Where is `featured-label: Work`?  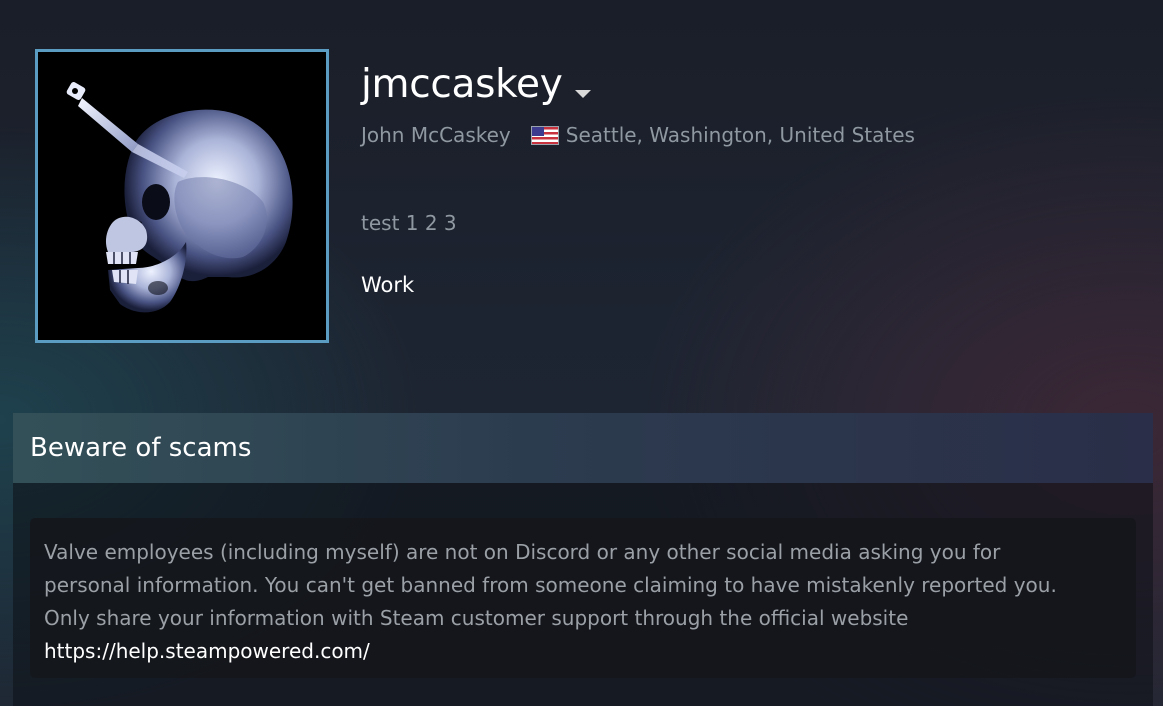 featured-label: Work is located at coordinates (388, 285).